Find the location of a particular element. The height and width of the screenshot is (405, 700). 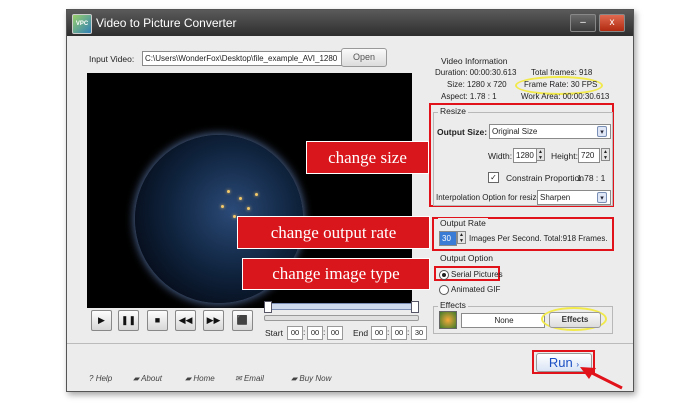

size-text: Size: 1280 x 720 is located at coordinates (477, 84).